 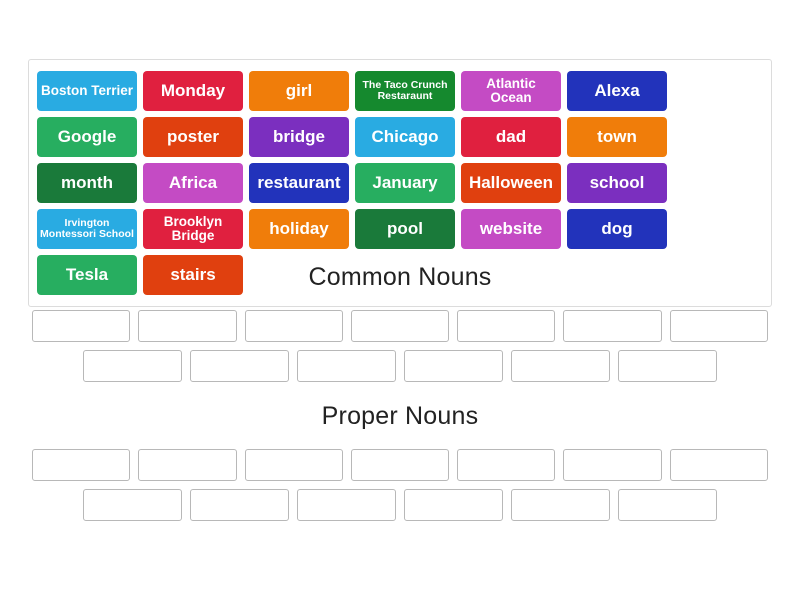 What do you see at coordinates (87, 91) in the screenshot?
I see `word-tile: Boston Terrier` at bounding box center [87, 91].